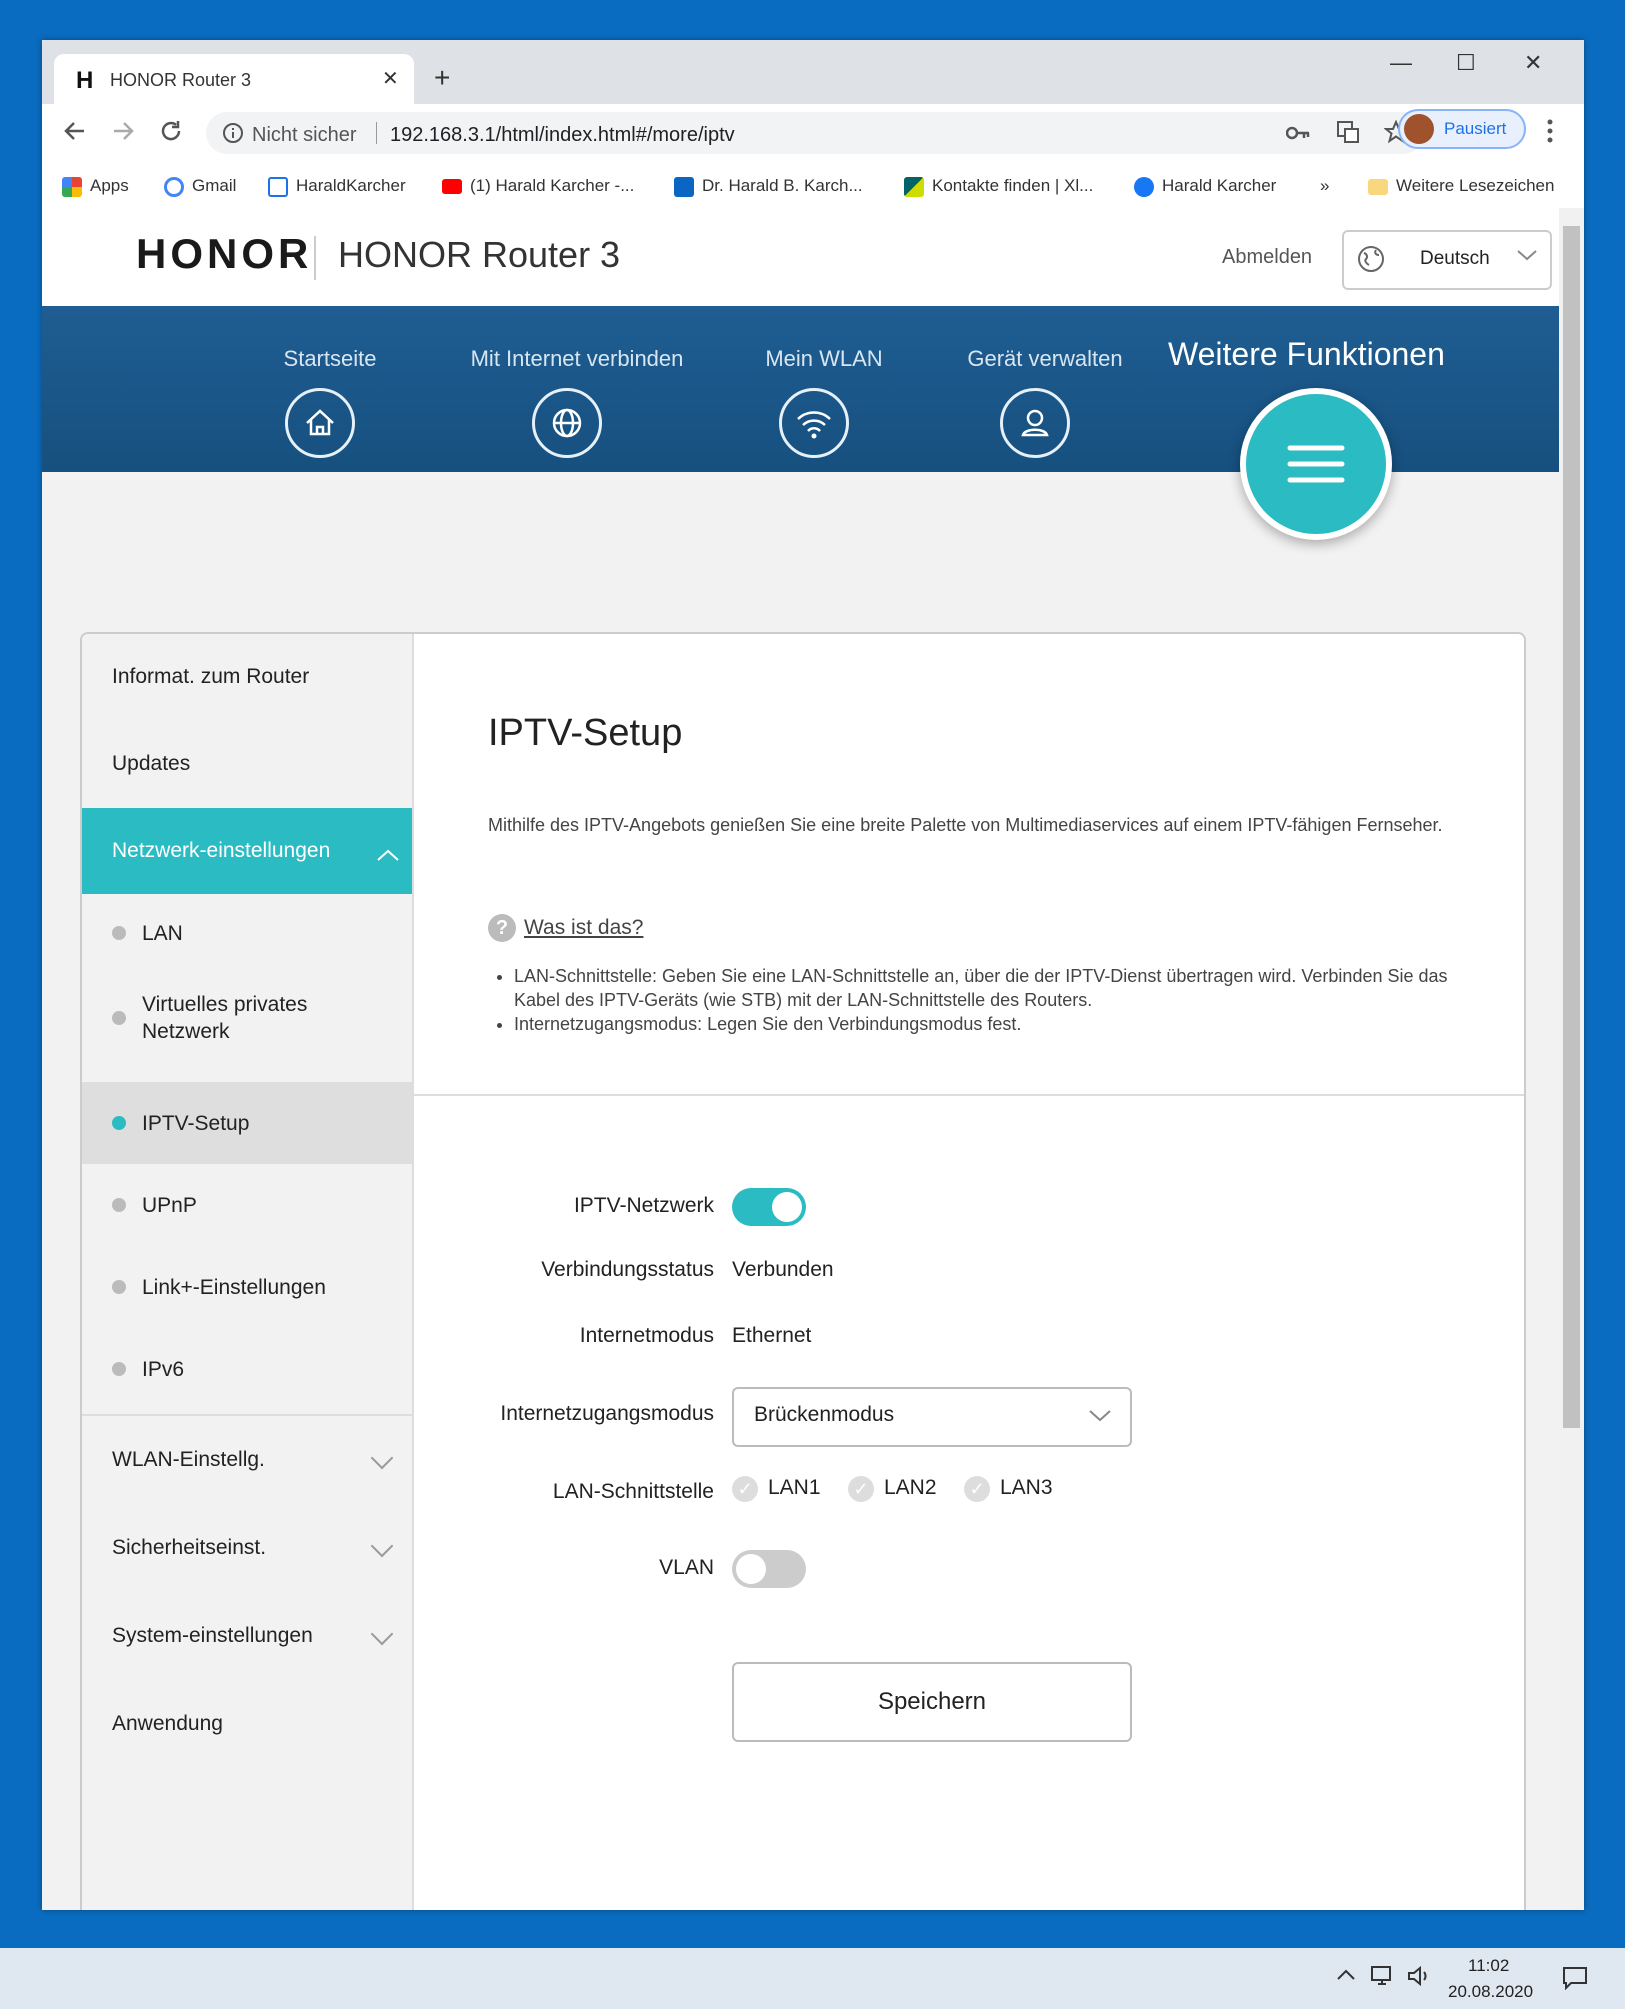 The image size is (1625, 2009). What do you see at coordinates (214, 185) in the screenshot?
I see `bookmark-label: Gmail` at bounding box center [214, 185].